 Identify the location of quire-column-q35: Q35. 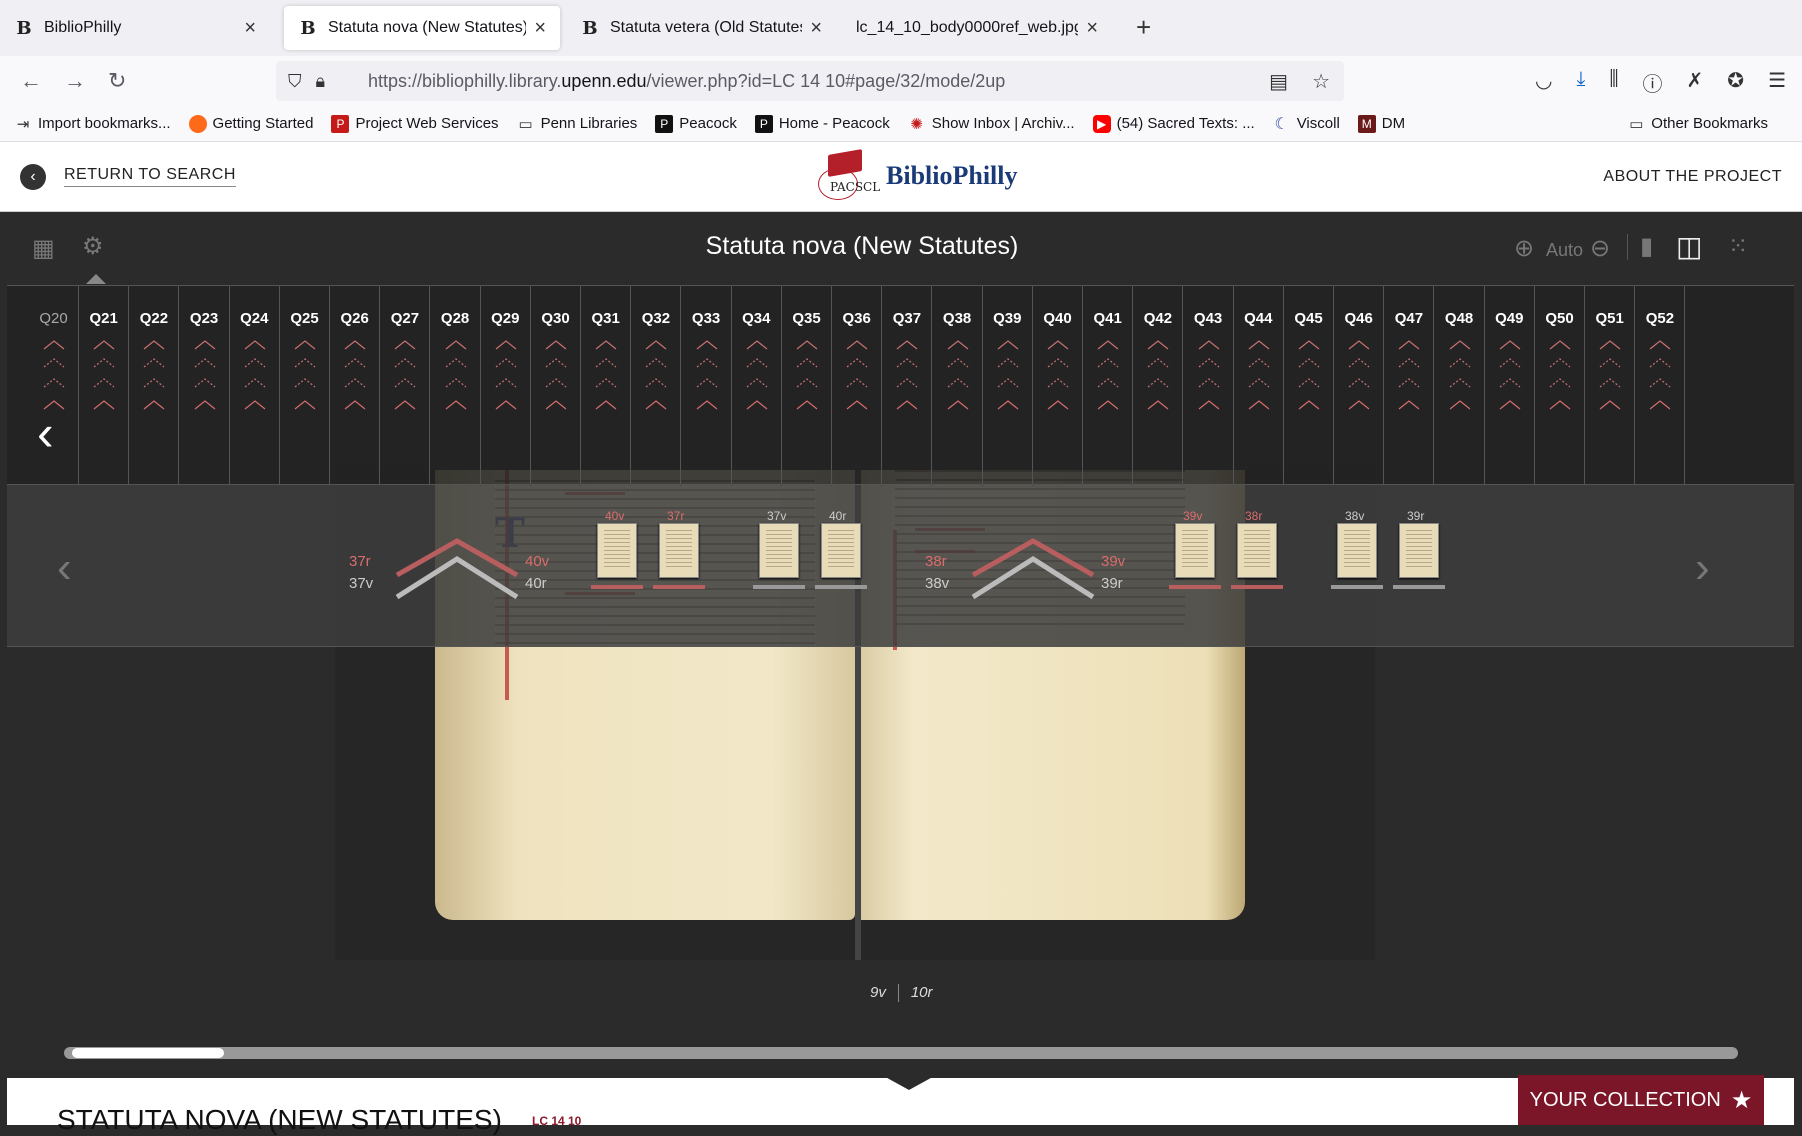
(807, 386).